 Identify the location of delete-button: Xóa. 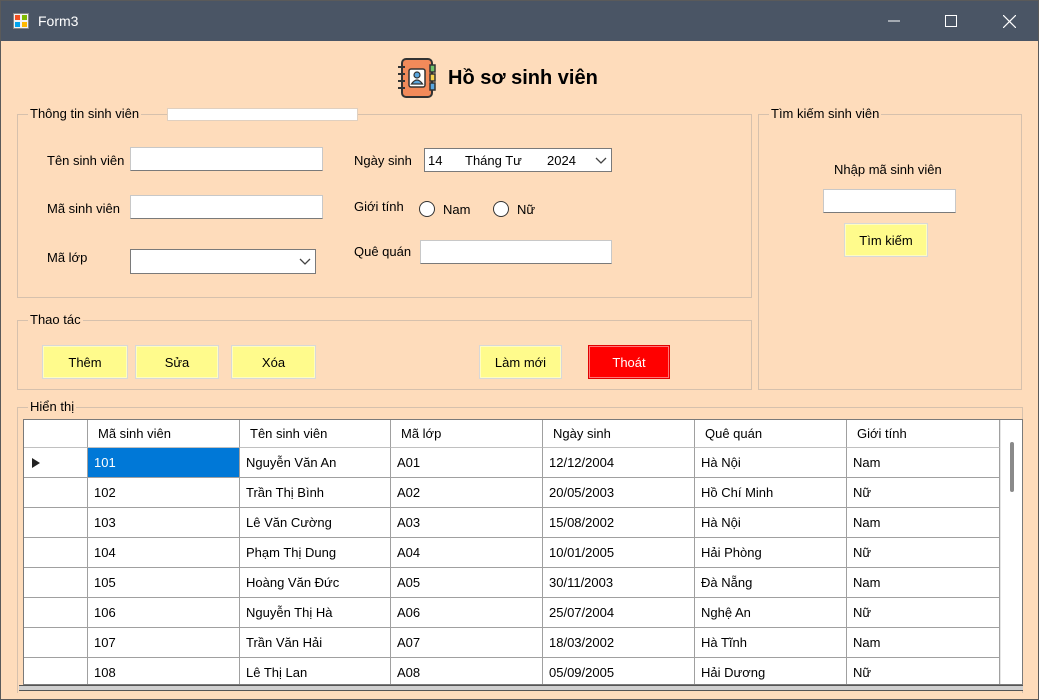
(273, 362).